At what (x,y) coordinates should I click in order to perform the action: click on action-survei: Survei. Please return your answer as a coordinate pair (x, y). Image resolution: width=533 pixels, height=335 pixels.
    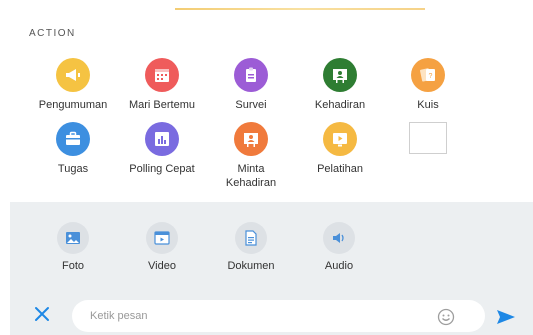
    Looking at the image, I should click on (251, 85).